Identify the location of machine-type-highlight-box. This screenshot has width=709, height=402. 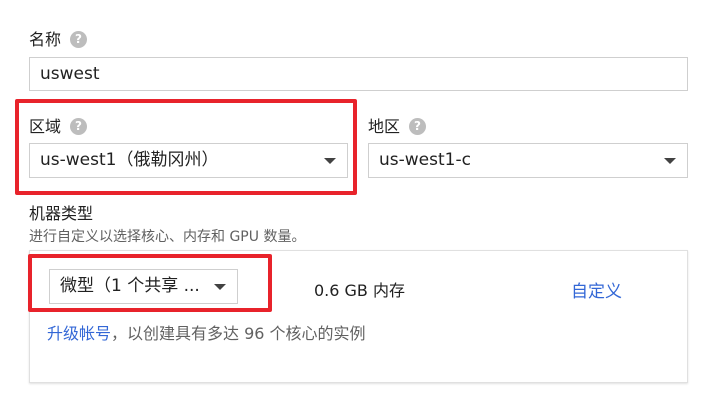
(150, 283).